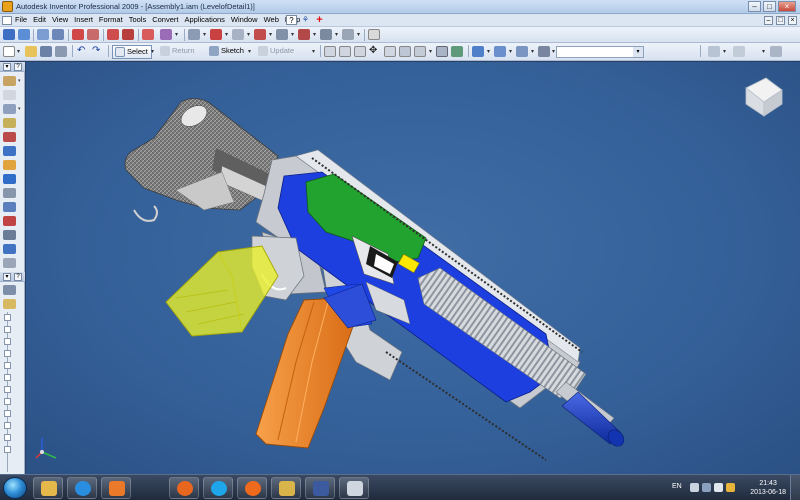  I want to click on language-indicator: EN, so click(677, 486).